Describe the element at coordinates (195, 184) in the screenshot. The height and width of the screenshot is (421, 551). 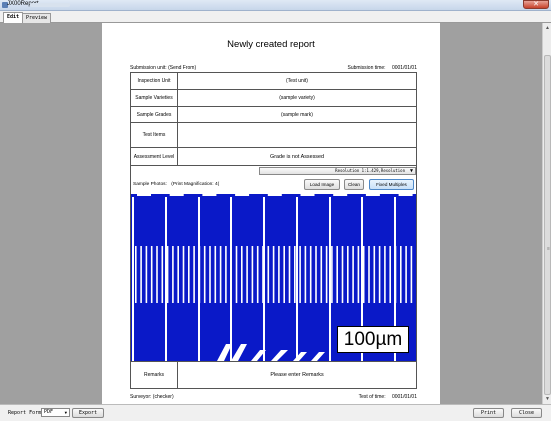
I see `print-magnification: (Print Magnification: 4(` at that location.